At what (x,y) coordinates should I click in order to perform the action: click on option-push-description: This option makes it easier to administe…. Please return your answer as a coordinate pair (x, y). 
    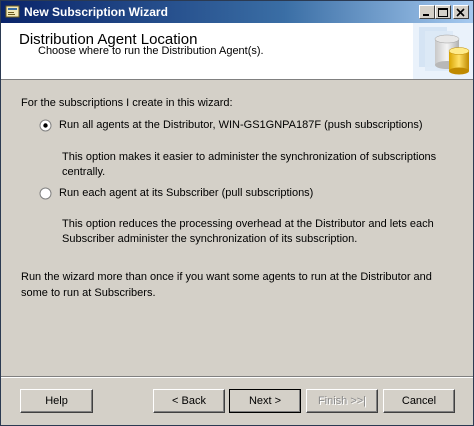
    Looking at the image, I should click on (249, 164).